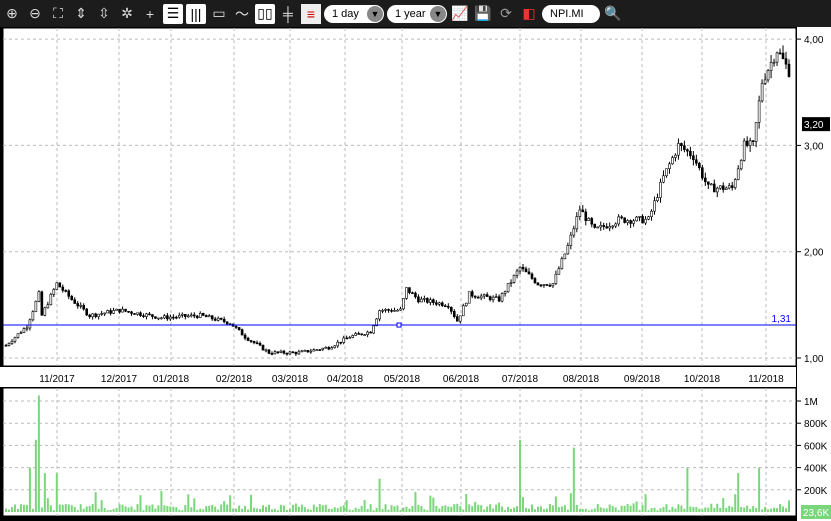 The height and width of the screenshot is (521, 831). I want to click on ohlc-icon: ╪, so click(288, 14).